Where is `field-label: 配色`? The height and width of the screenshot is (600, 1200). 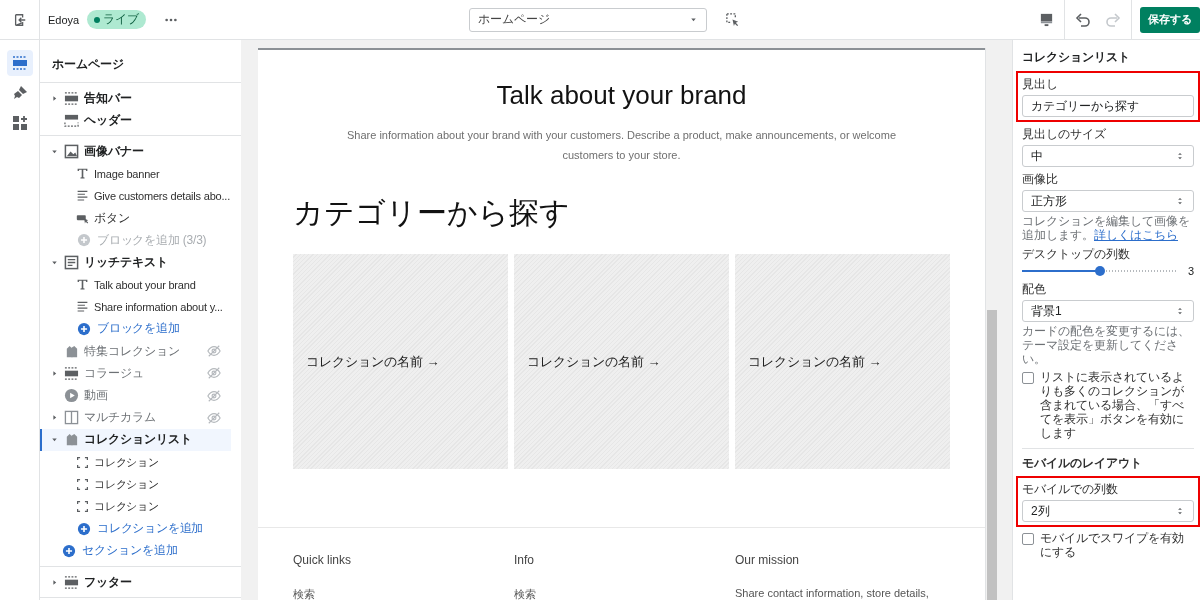 field-label: 配色 is located at coordinates (1034, 289).